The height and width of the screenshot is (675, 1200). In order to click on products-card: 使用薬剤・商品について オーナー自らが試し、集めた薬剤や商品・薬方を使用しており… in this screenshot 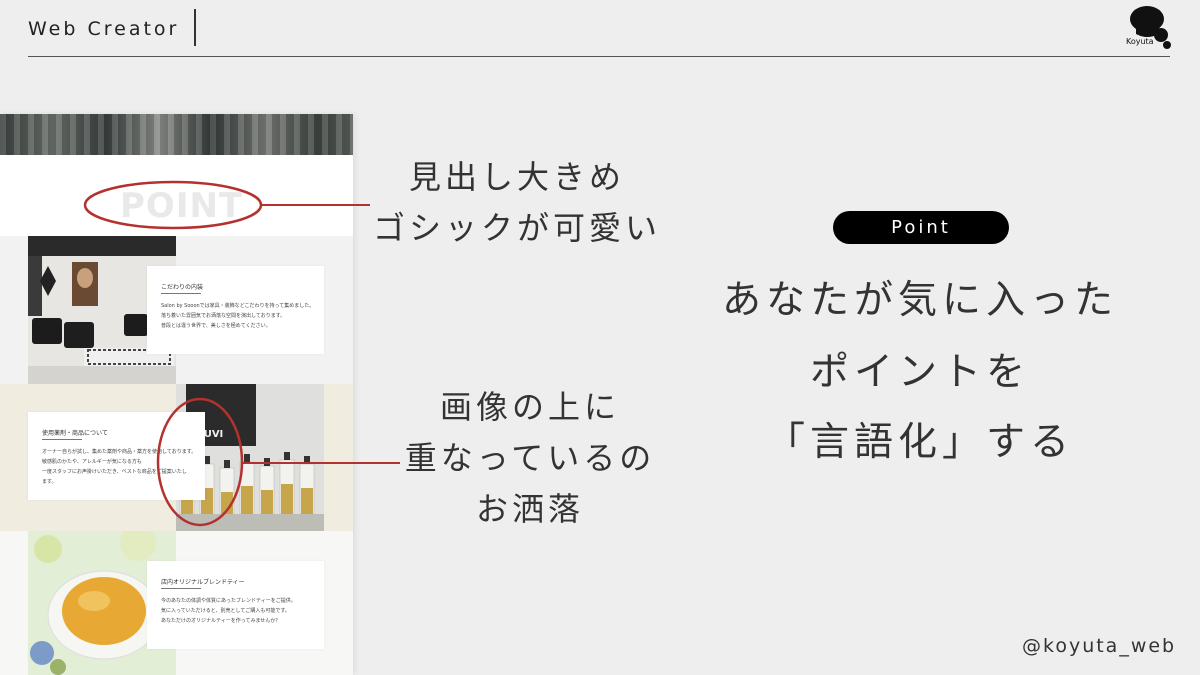, I will do `click(116, 456)`.